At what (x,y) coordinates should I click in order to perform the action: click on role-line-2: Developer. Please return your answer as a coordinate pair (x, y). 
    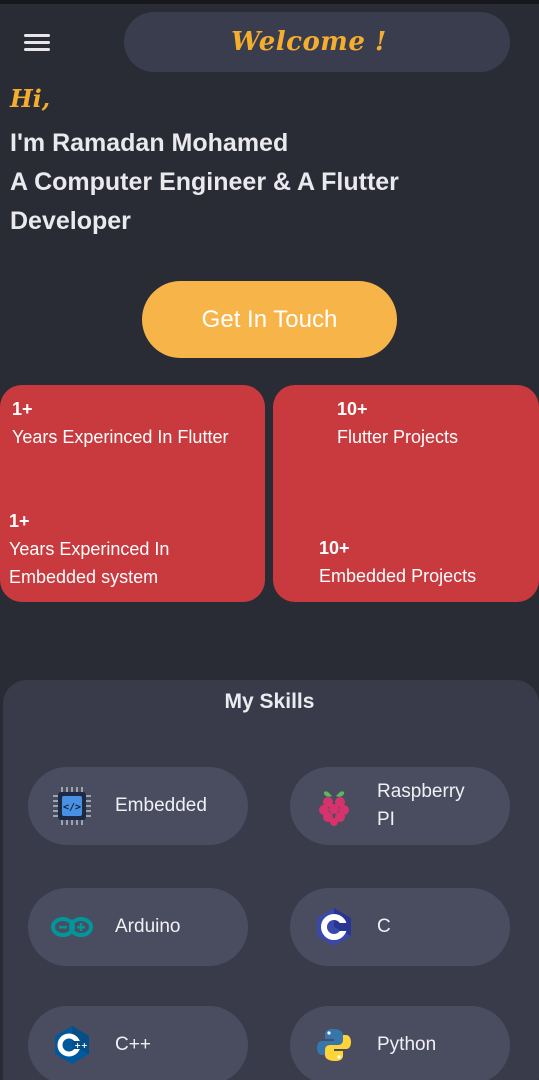
    Looking at the image, I should click on (70, 221).